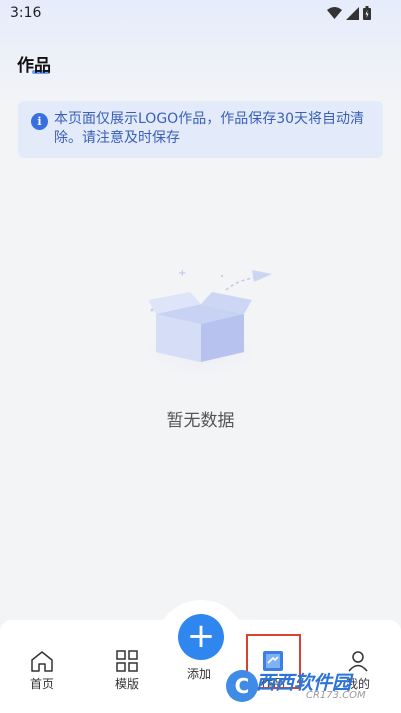 The image size is (401, 713). I want to click on home-icon, so click(42, 661).